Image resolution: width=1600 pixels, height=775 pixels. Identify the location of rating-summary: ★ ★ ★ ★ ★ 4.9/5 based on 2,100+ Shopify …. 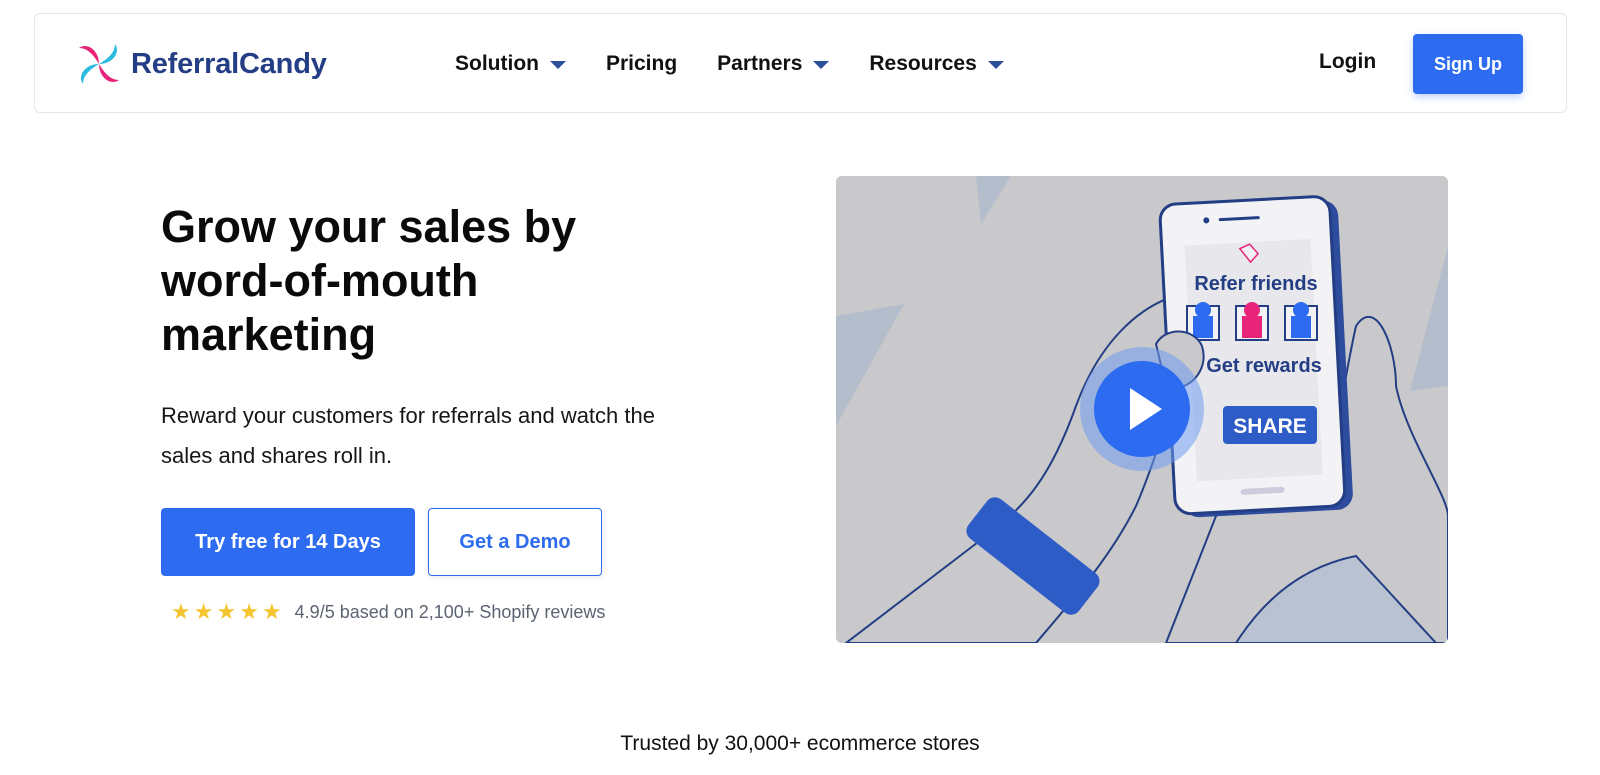
(388, 612).